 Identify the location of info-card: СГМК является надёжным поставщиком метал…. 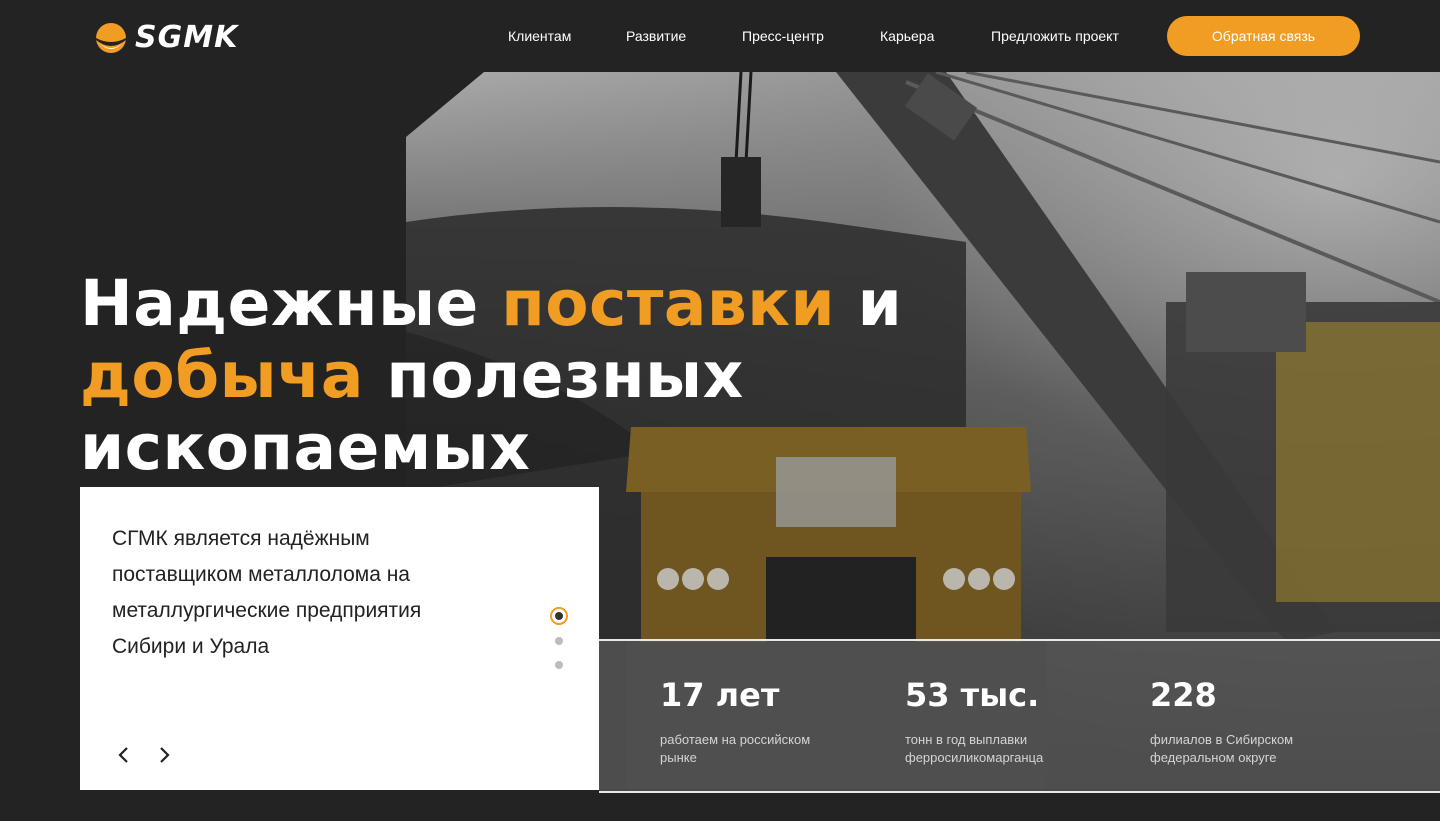
(339, 638).